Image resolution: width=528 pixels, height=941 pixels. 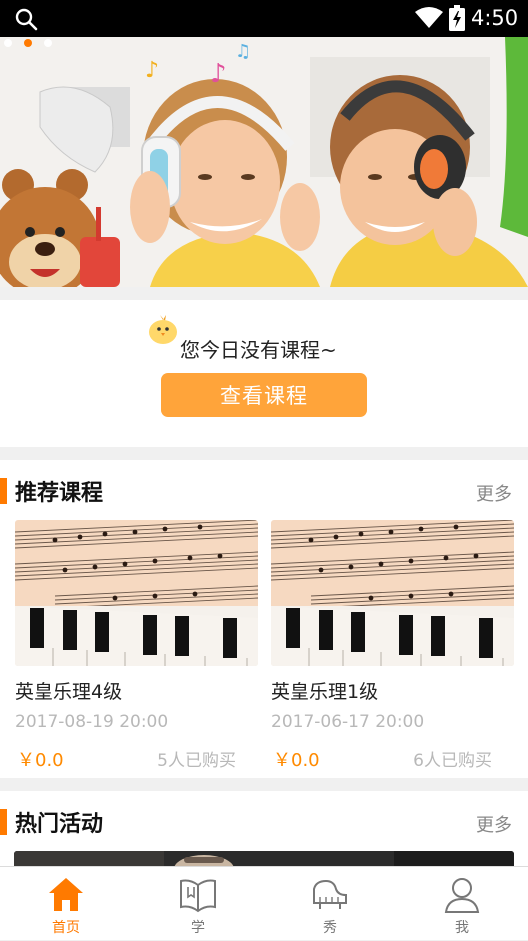 What do you see at coordinates (163, 329) in the screenshot?
I see `chick-icon` at bounding box center [163, 329].